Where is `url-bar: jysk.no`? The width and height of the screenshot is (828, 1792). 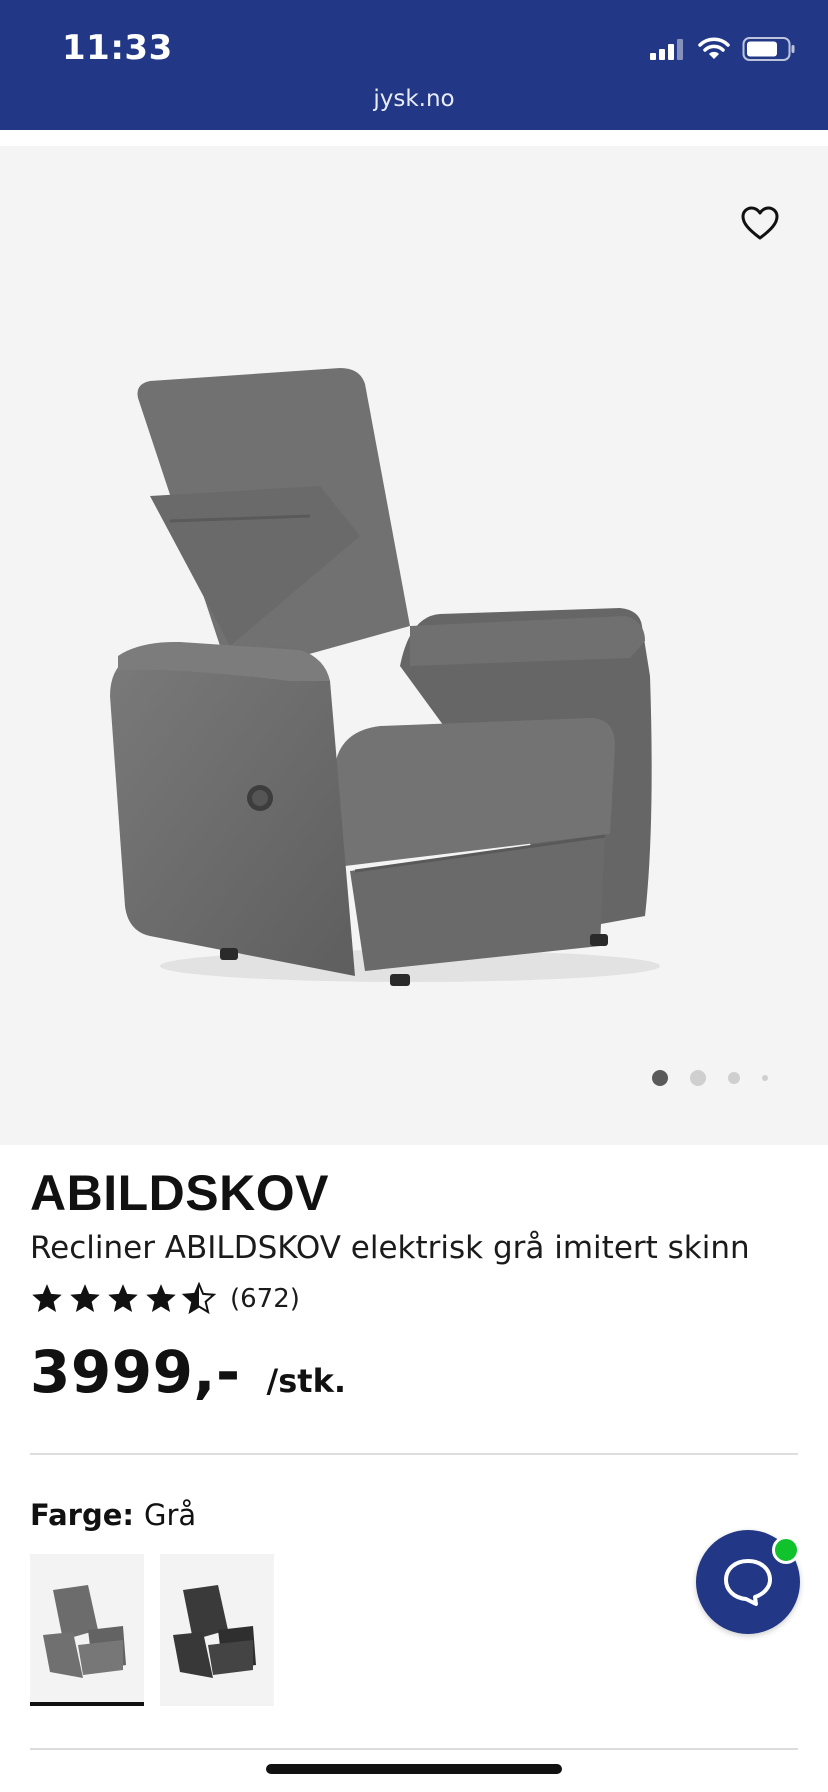 url-bar: jysk.no is located at coordinates (414, 99).